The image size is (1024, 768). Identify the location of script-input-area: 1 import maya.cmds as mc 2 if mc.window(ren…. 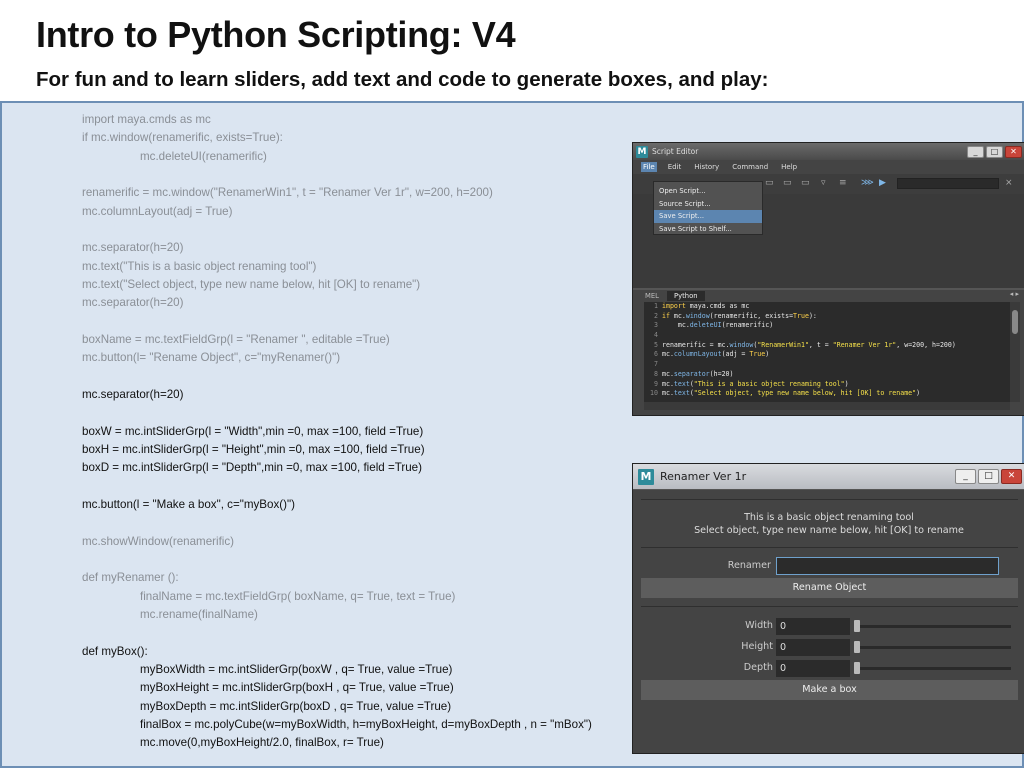
(827, 352).